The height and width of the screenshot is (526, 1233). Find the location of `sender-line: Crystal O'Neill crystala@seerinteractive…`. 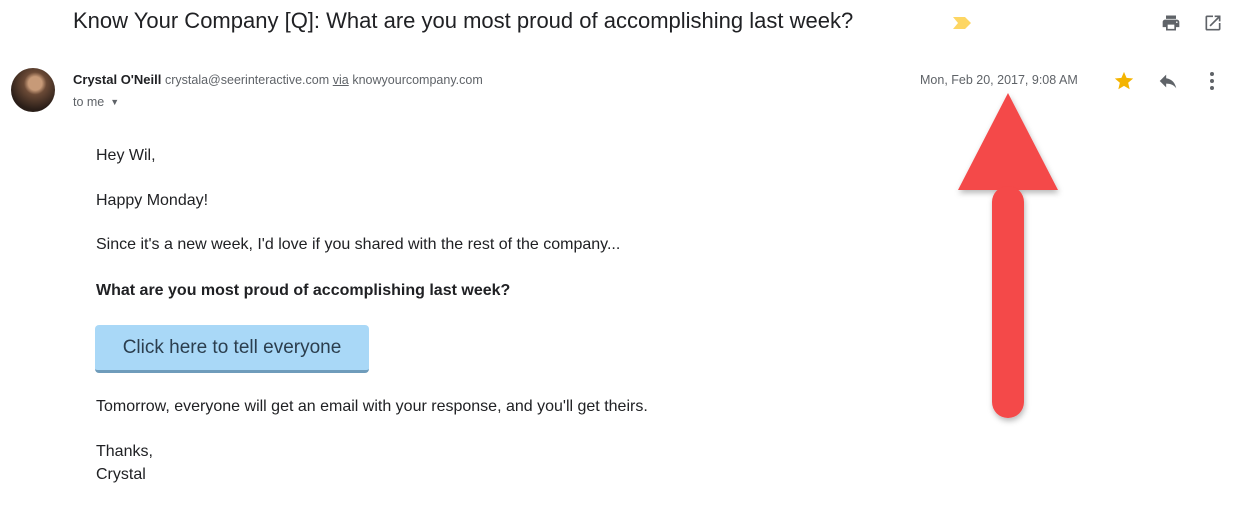

sender-line: Crystal O'Neill crystala@seerinteractive… is located at coordinates (278, 79).